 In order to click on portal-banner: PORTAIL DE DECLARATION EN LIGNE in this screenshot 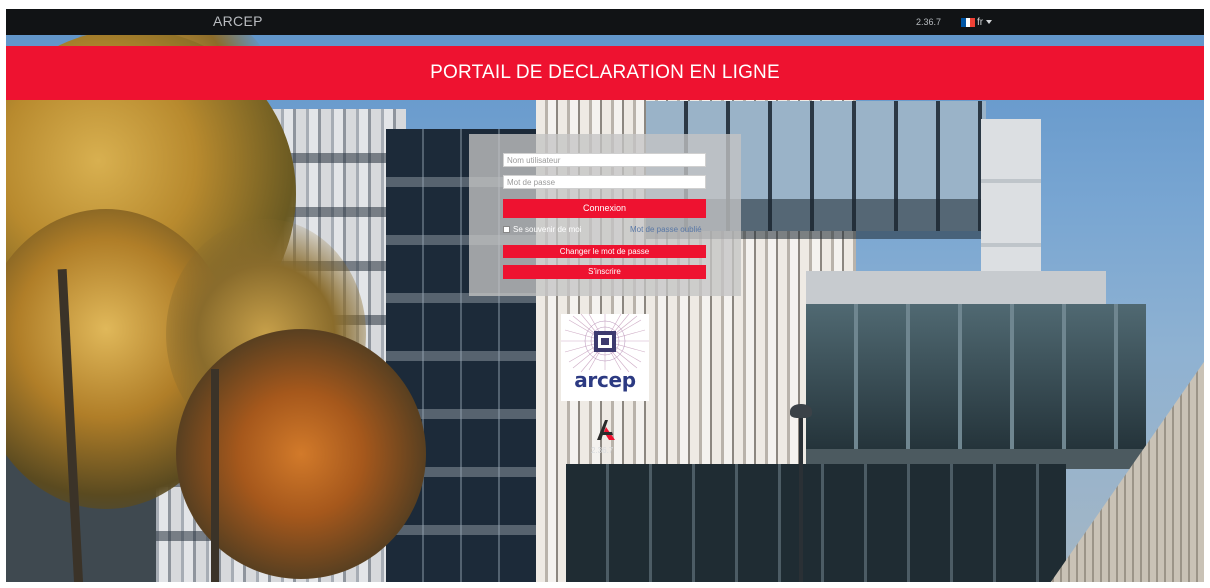, I will do `click(605, 73)`.